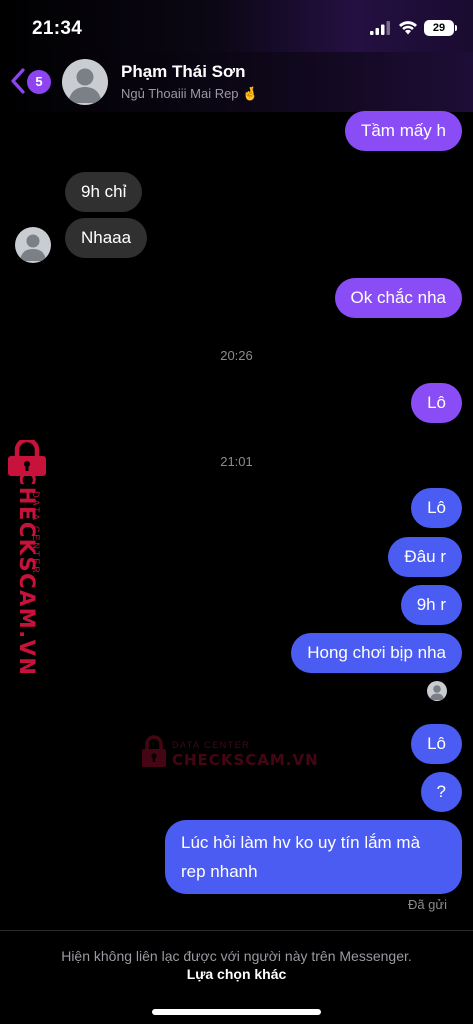 This screenshot has width=473, height=1024. Describe the element at coordinates (398, 298) in the screenshot. I see `message-bubble-outgoing: Ok chắc nha` at that location.